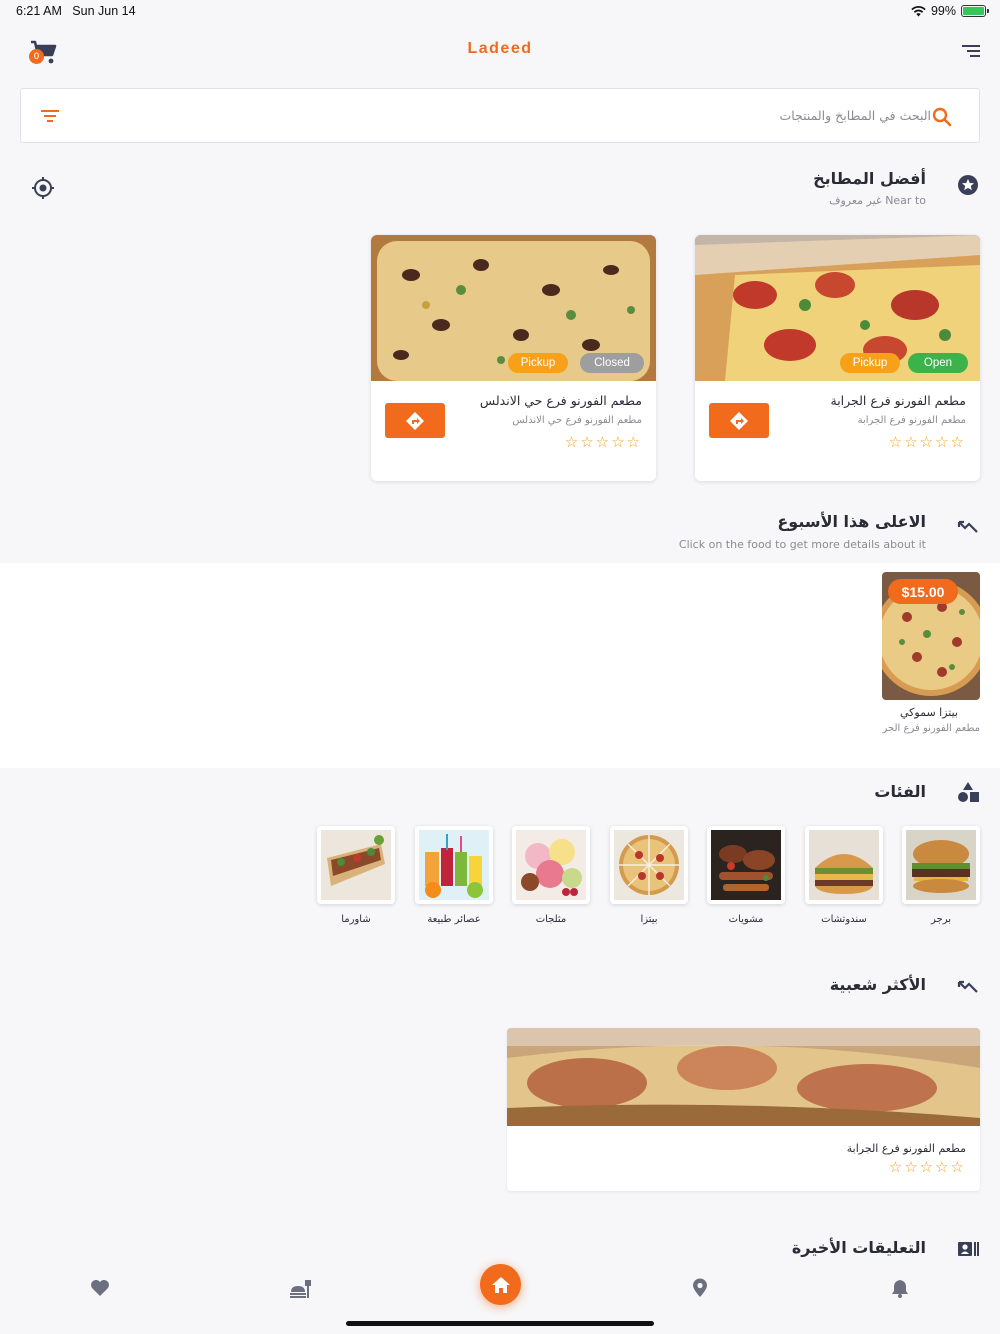 Image resolution: width=1000 pixels, height=1334 pixels. I want to click on menu-icon, so click(971, 51).